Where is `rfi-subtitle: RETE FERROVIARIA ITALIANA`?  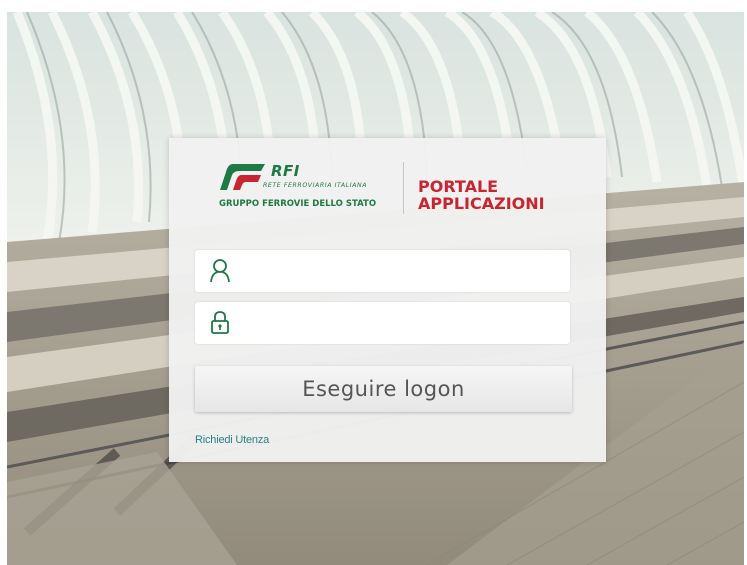
rfi-subtitle: RETE FERROVIARIA ITALIANA is located at coordinates (315, 185).